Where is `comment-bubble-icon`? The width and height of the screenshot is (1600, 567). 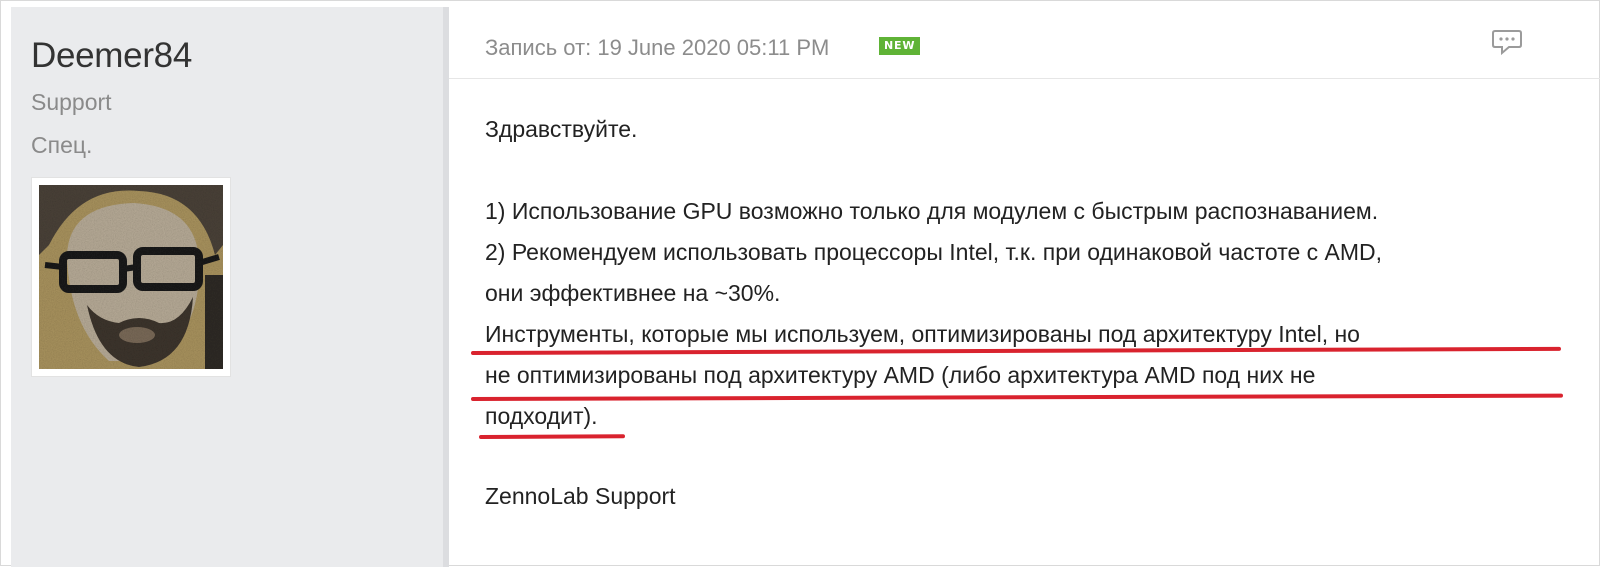 comment-bubble-icon is located at coordinates (1507, 42).